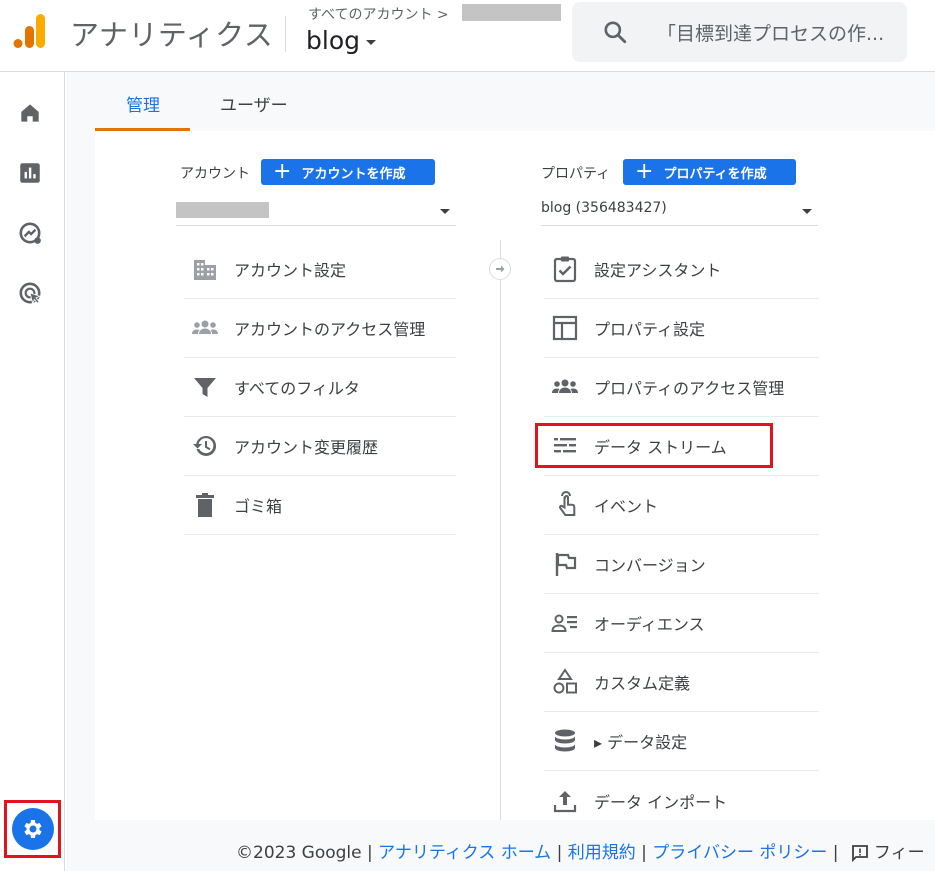 This screenshot has height=871, width=935. What do you see at coordinates (320, 505) in the screenshot?
I see `trash-item: ゴミ箱` at bounding box center [320, 505].